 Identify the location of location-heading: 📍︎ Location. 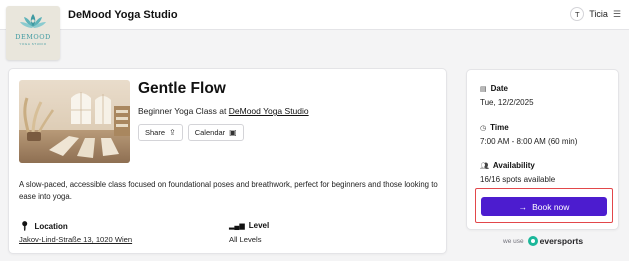
(43, 226).